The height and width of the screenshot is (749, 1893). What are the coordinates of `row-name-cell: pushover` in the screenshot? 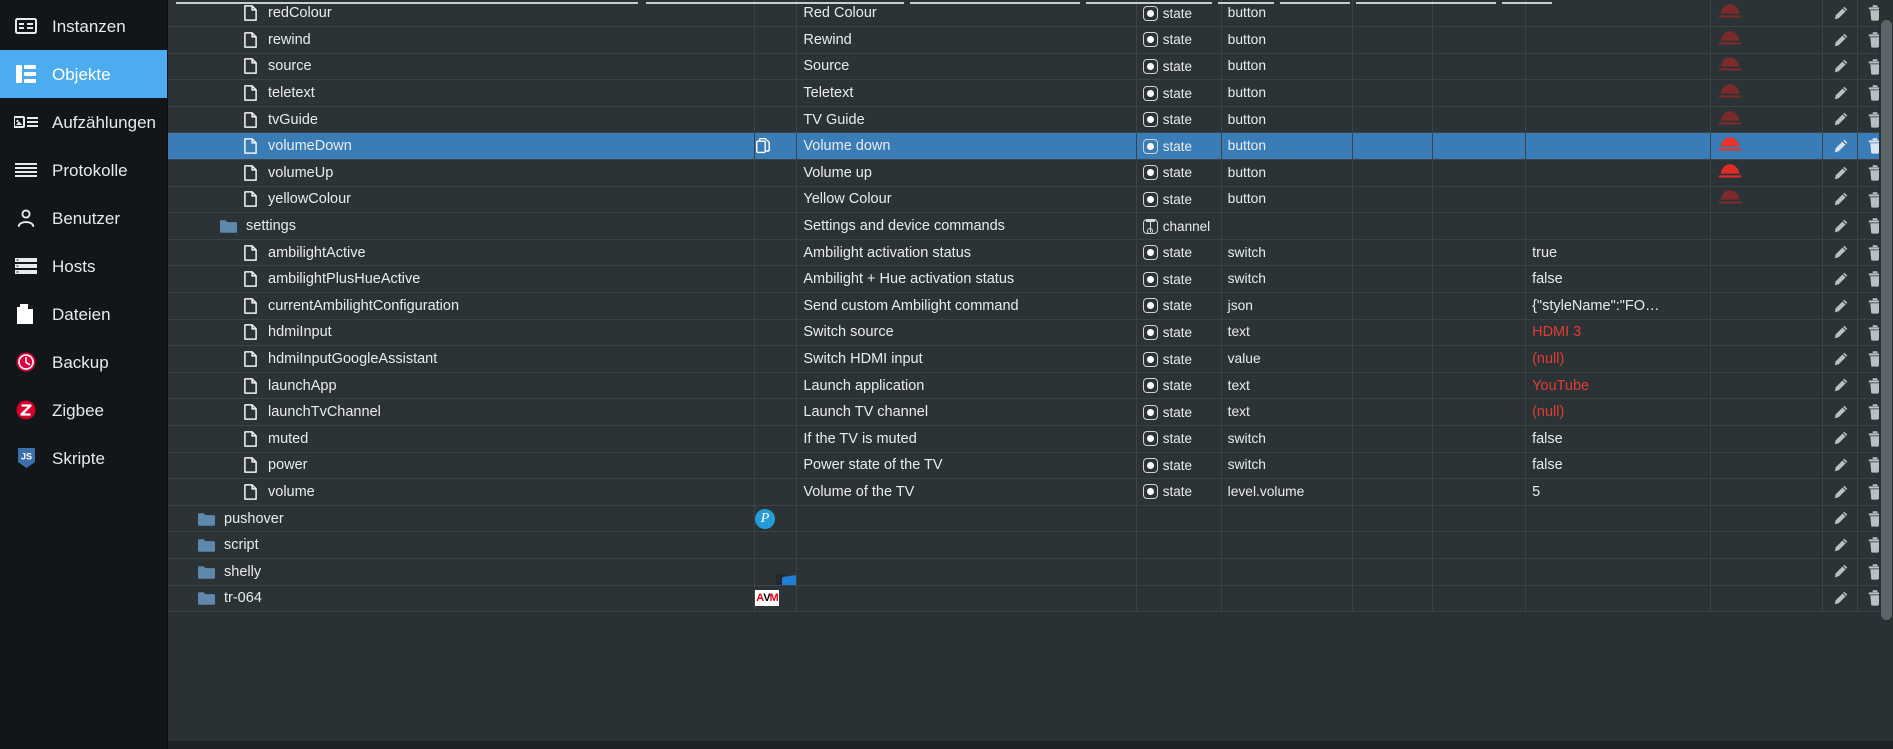 It's located at (461, 519).